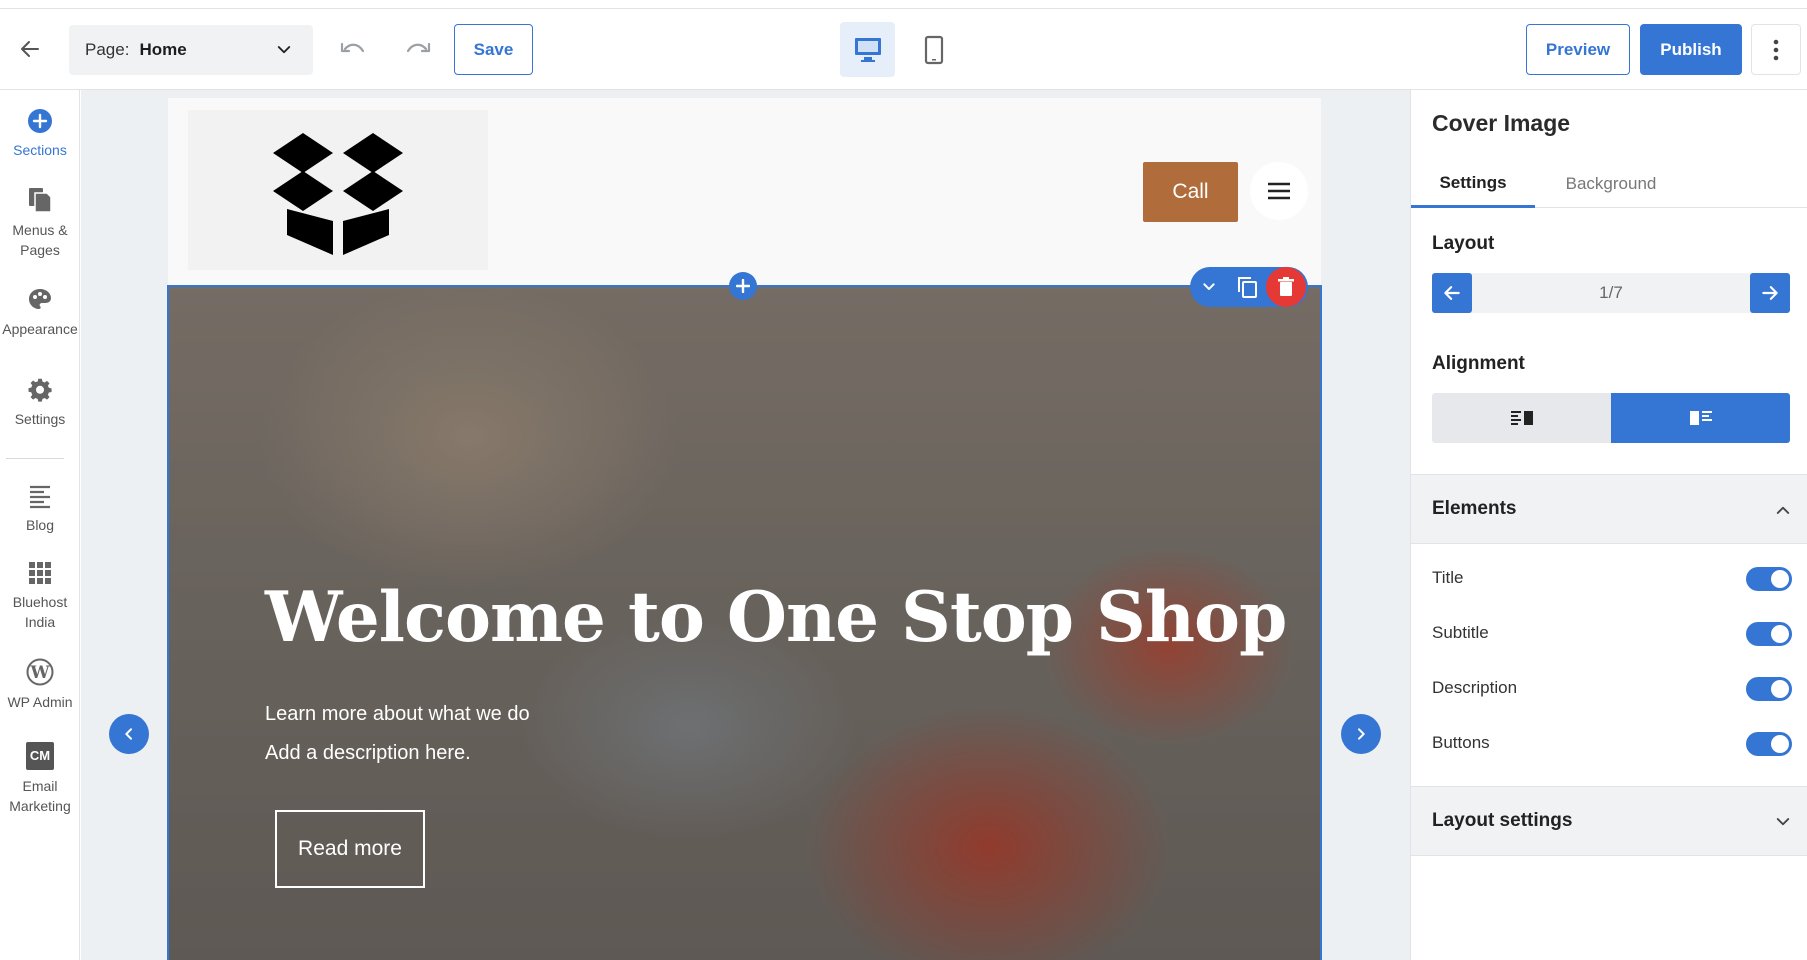 This screenshot has height=960, width=1807. What do you see at coordinates (1691, 49) in the screenshot?
I see `publish-button: Publish` at bounding box center [1691, 49].